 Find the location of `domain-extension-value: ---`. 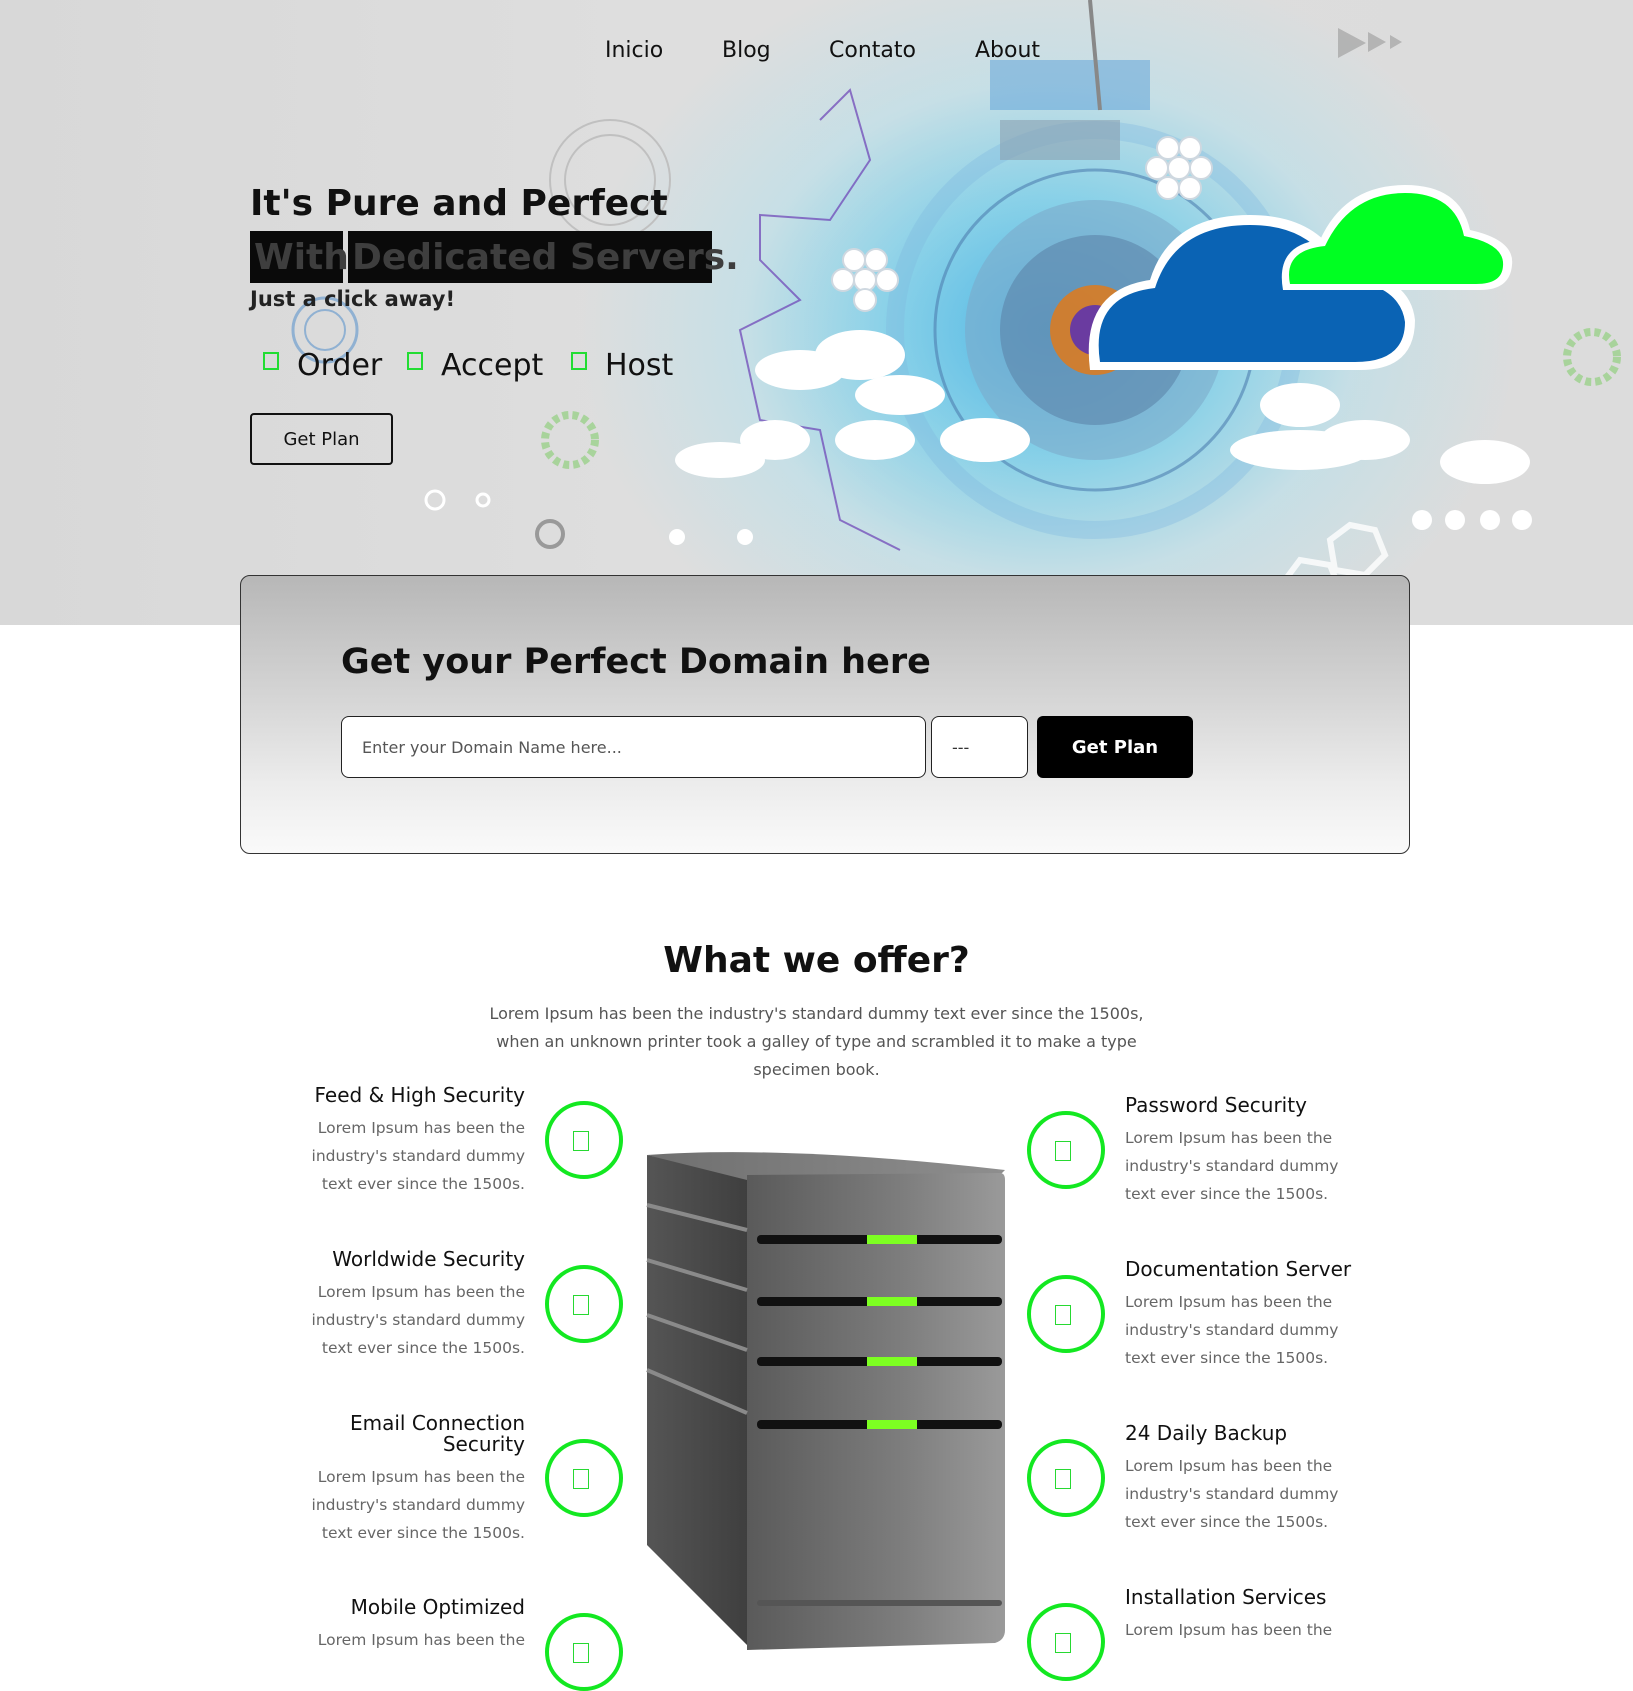

domain-extension-value: --- is located at coordinates (961, 747).